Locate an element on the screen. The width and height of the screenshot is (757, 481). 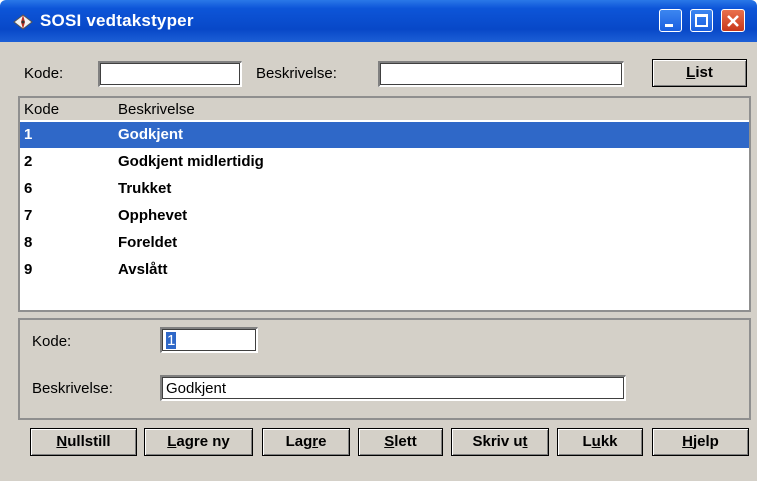
lukk-label-pre: L is located at coordinates (587, 441).